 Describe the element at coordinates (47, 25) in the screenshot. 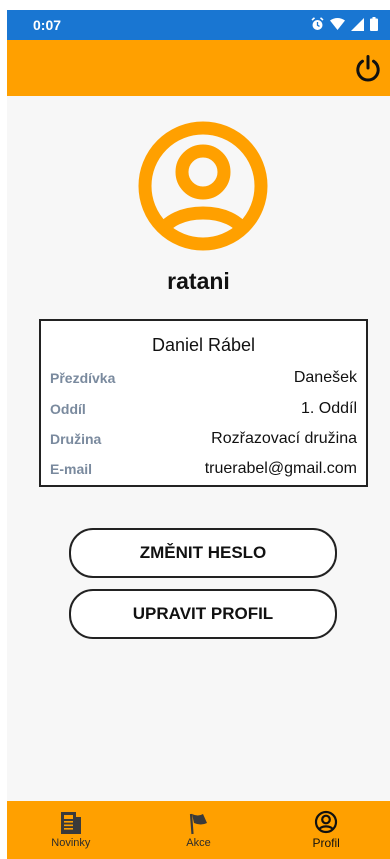

I see `status-time: 0:07` at that location.